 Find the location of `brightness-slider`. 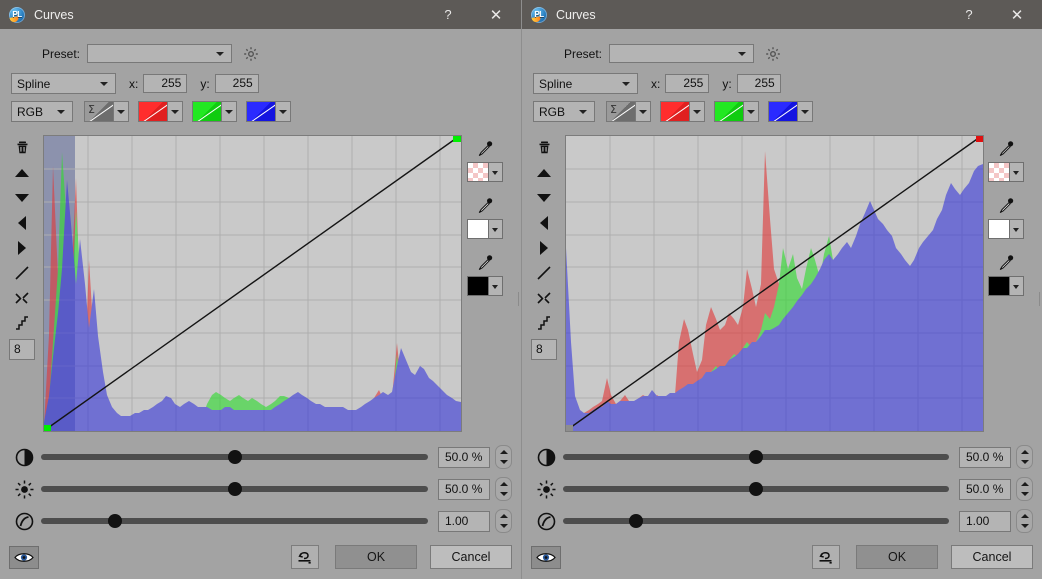

brightness-slider is located at coordinates (756, 489).